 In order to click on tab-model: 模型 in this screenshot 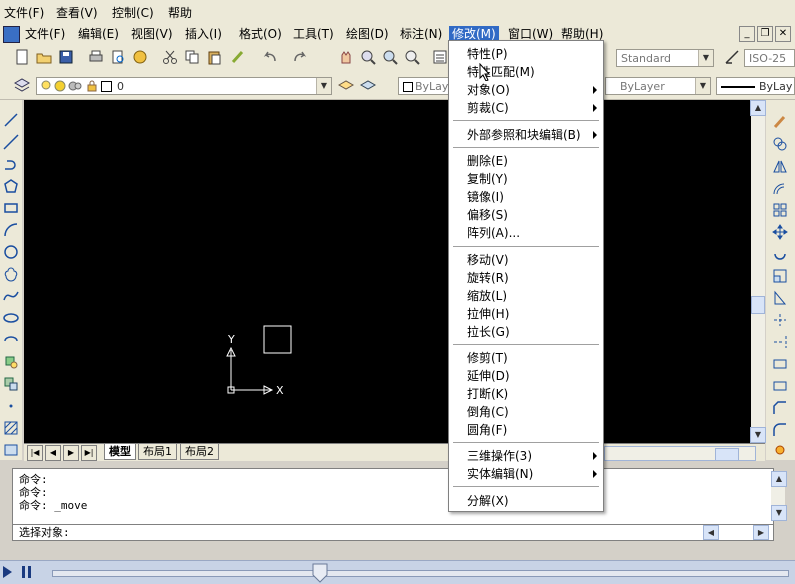, I will do `click(120, 452)`.